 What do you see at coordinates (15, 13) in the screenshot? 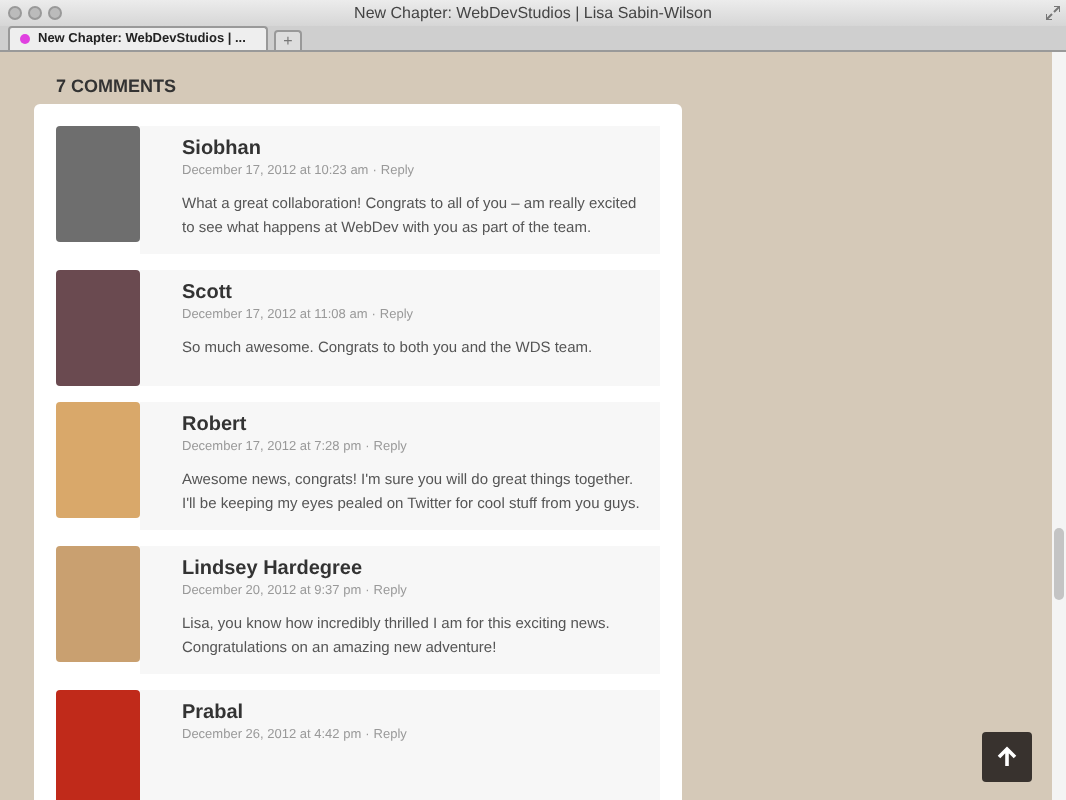
I see `close-button` at bounding box center [15, 13].